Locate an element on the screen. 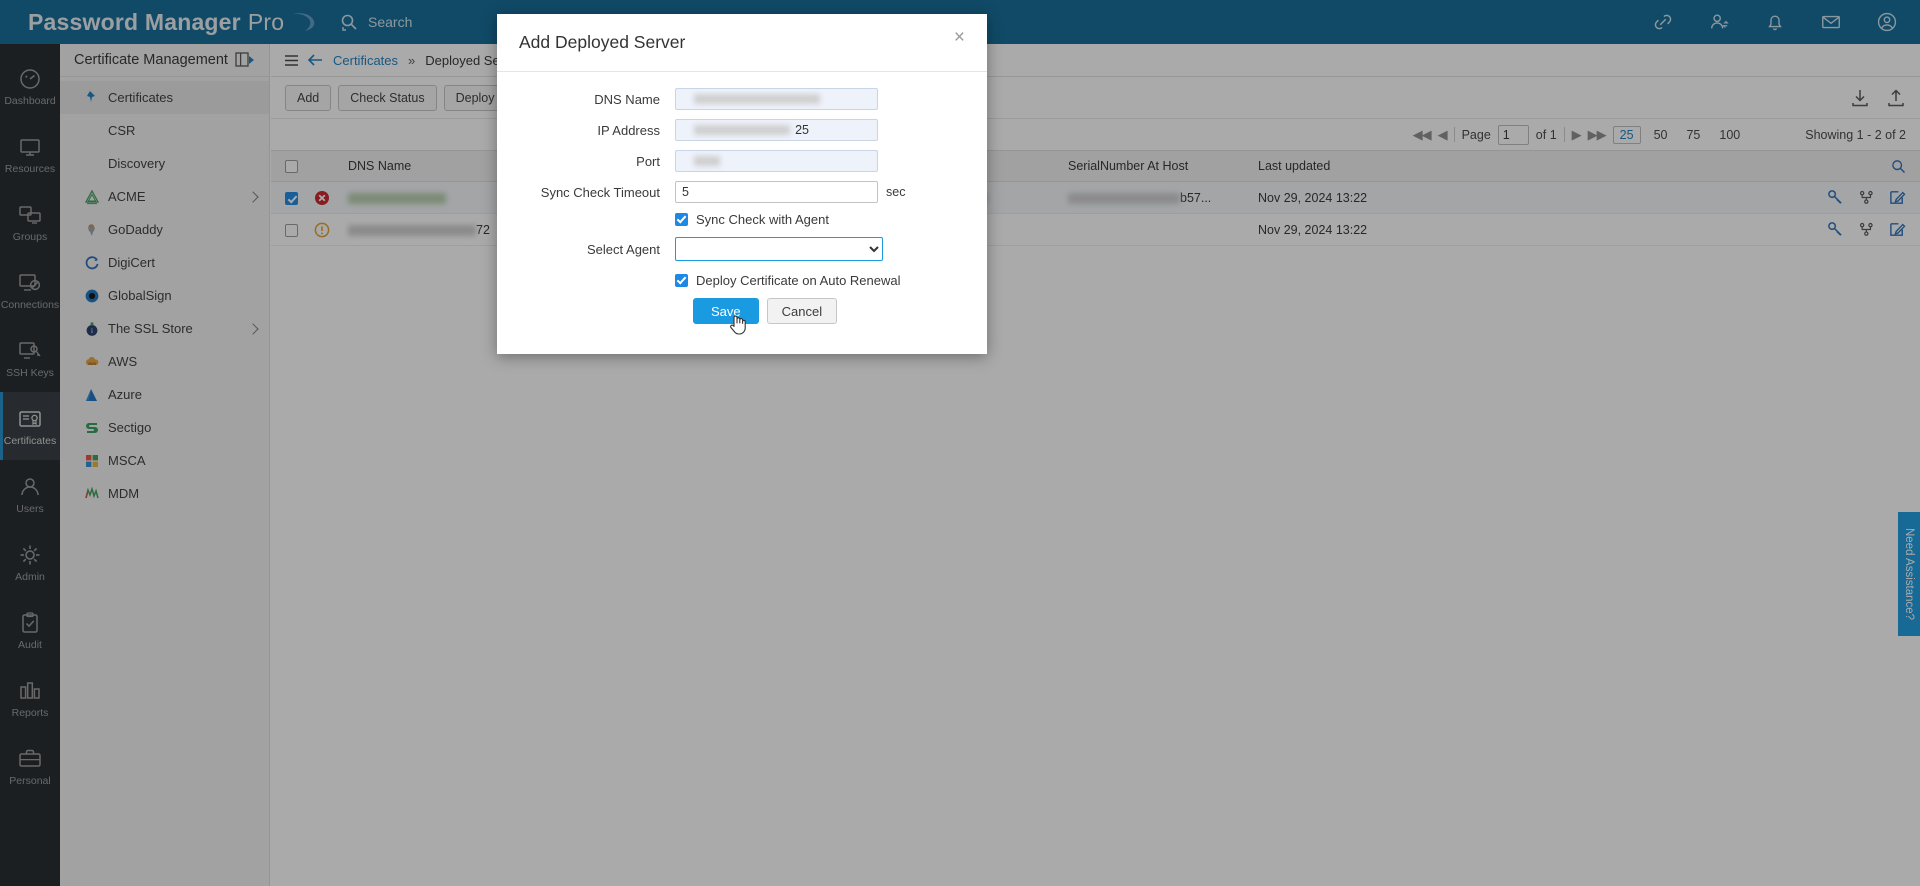 The image size is (1920, 886). dns-name-label: DNS Name is located at coordinates (627, 99).